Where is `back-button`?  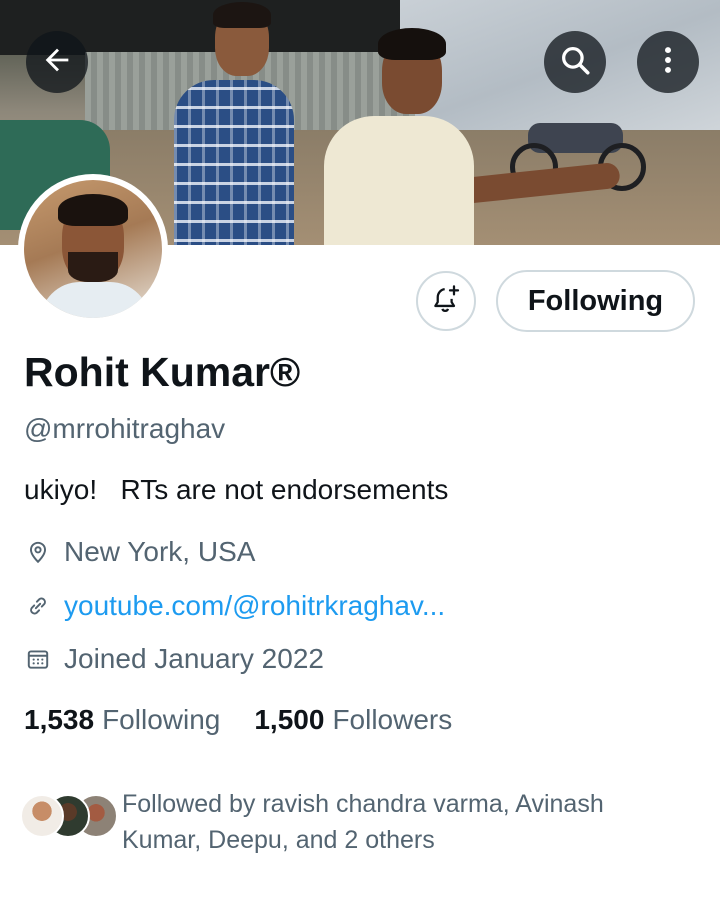
back-button is located at coordinates (57, 62).